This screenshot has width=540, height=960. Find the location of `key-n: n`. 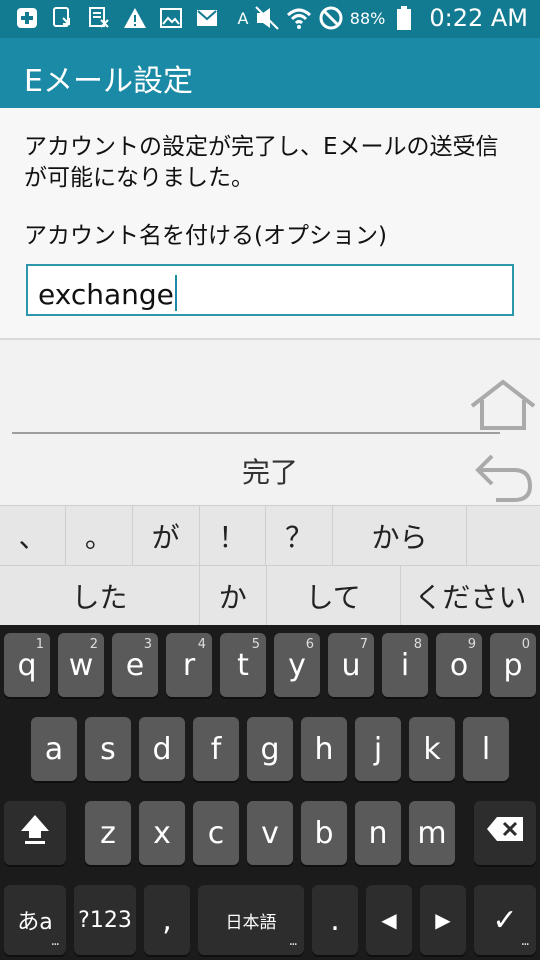

key-n: n is located at coordinates (378, 833).